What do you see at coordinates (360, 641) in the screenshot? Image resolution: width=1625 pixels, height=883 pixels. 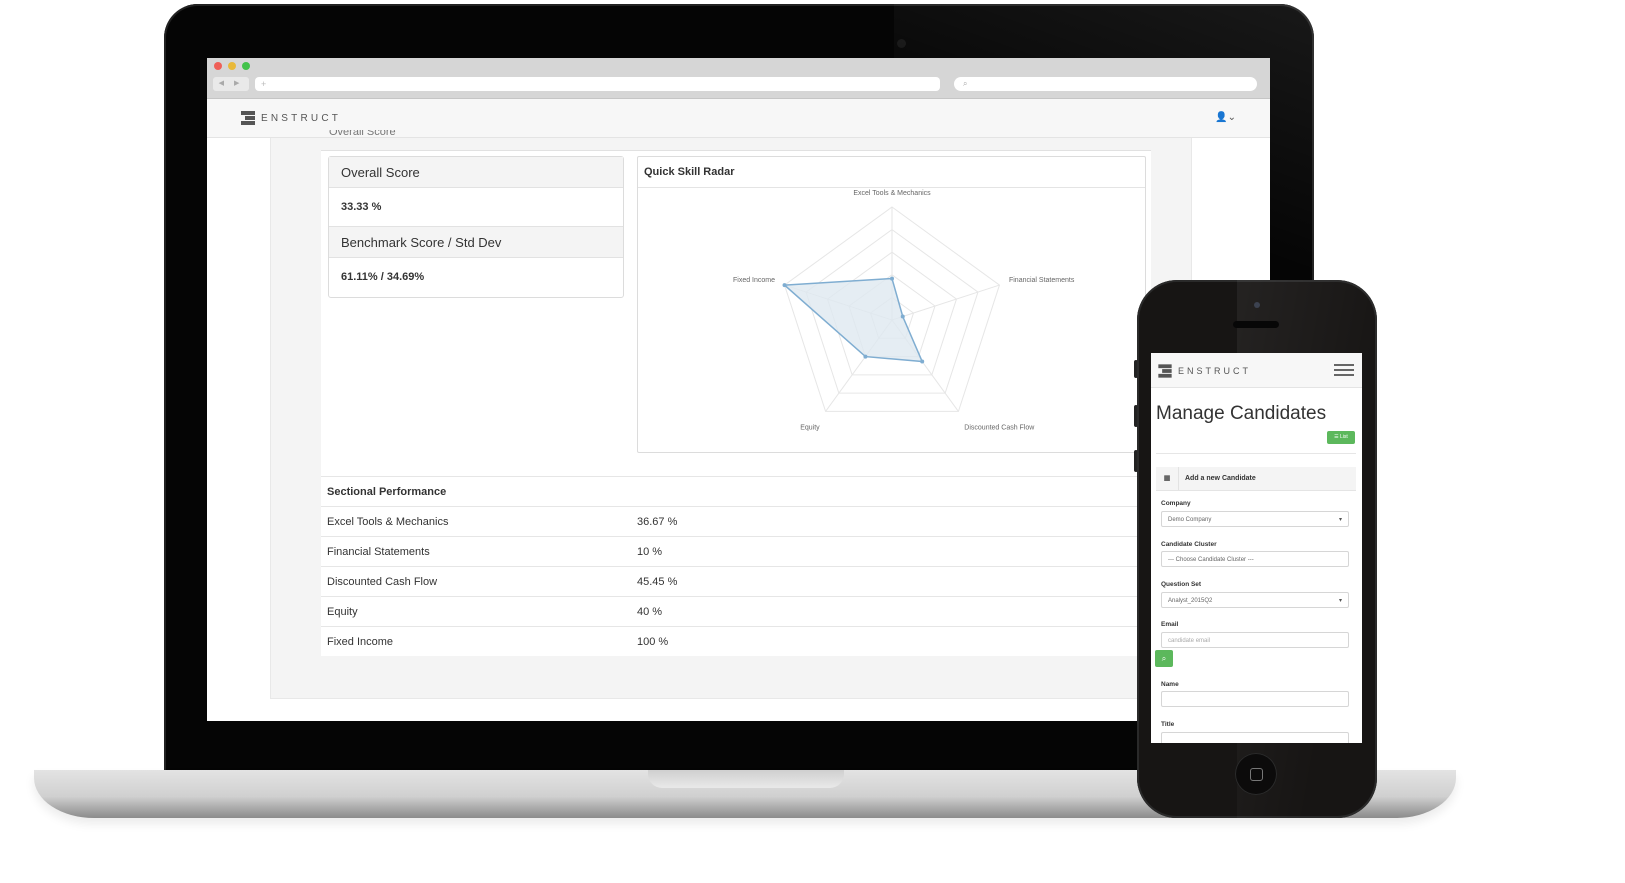 I see `section-name: Fixed Income` at bounding box center [360, 641].